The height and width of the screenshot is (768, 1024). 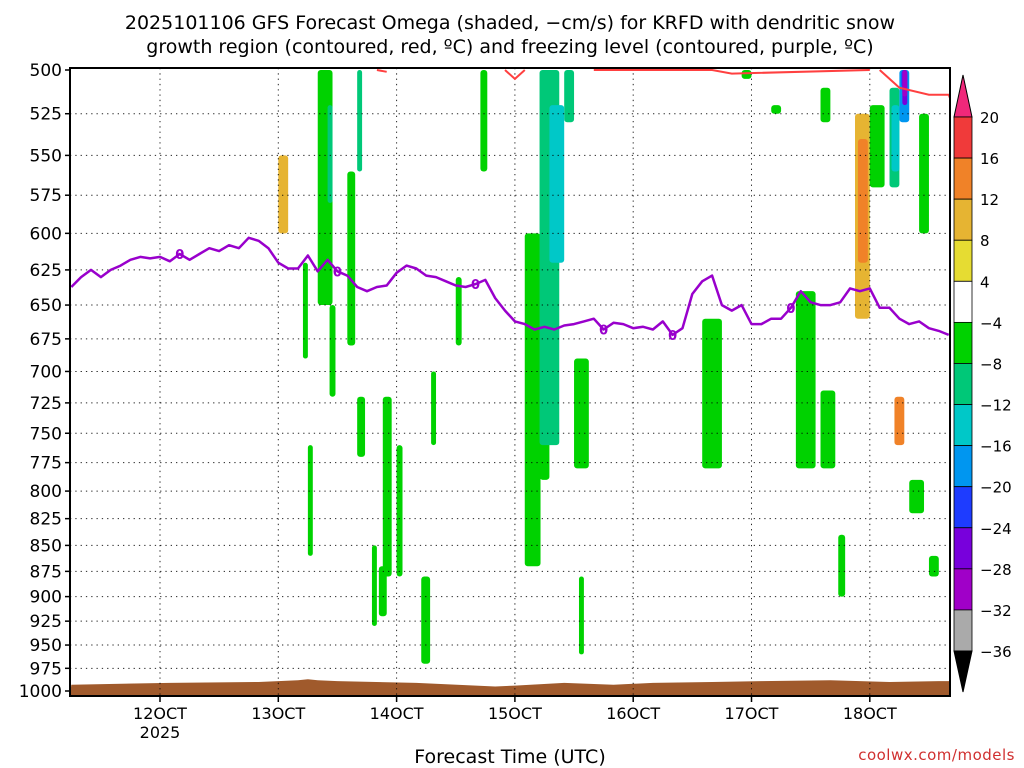 What do you see at coordinates (46, 622) in the screenshot?
I see `y-tick-label-925: 925` at bounding box center [46, 622].